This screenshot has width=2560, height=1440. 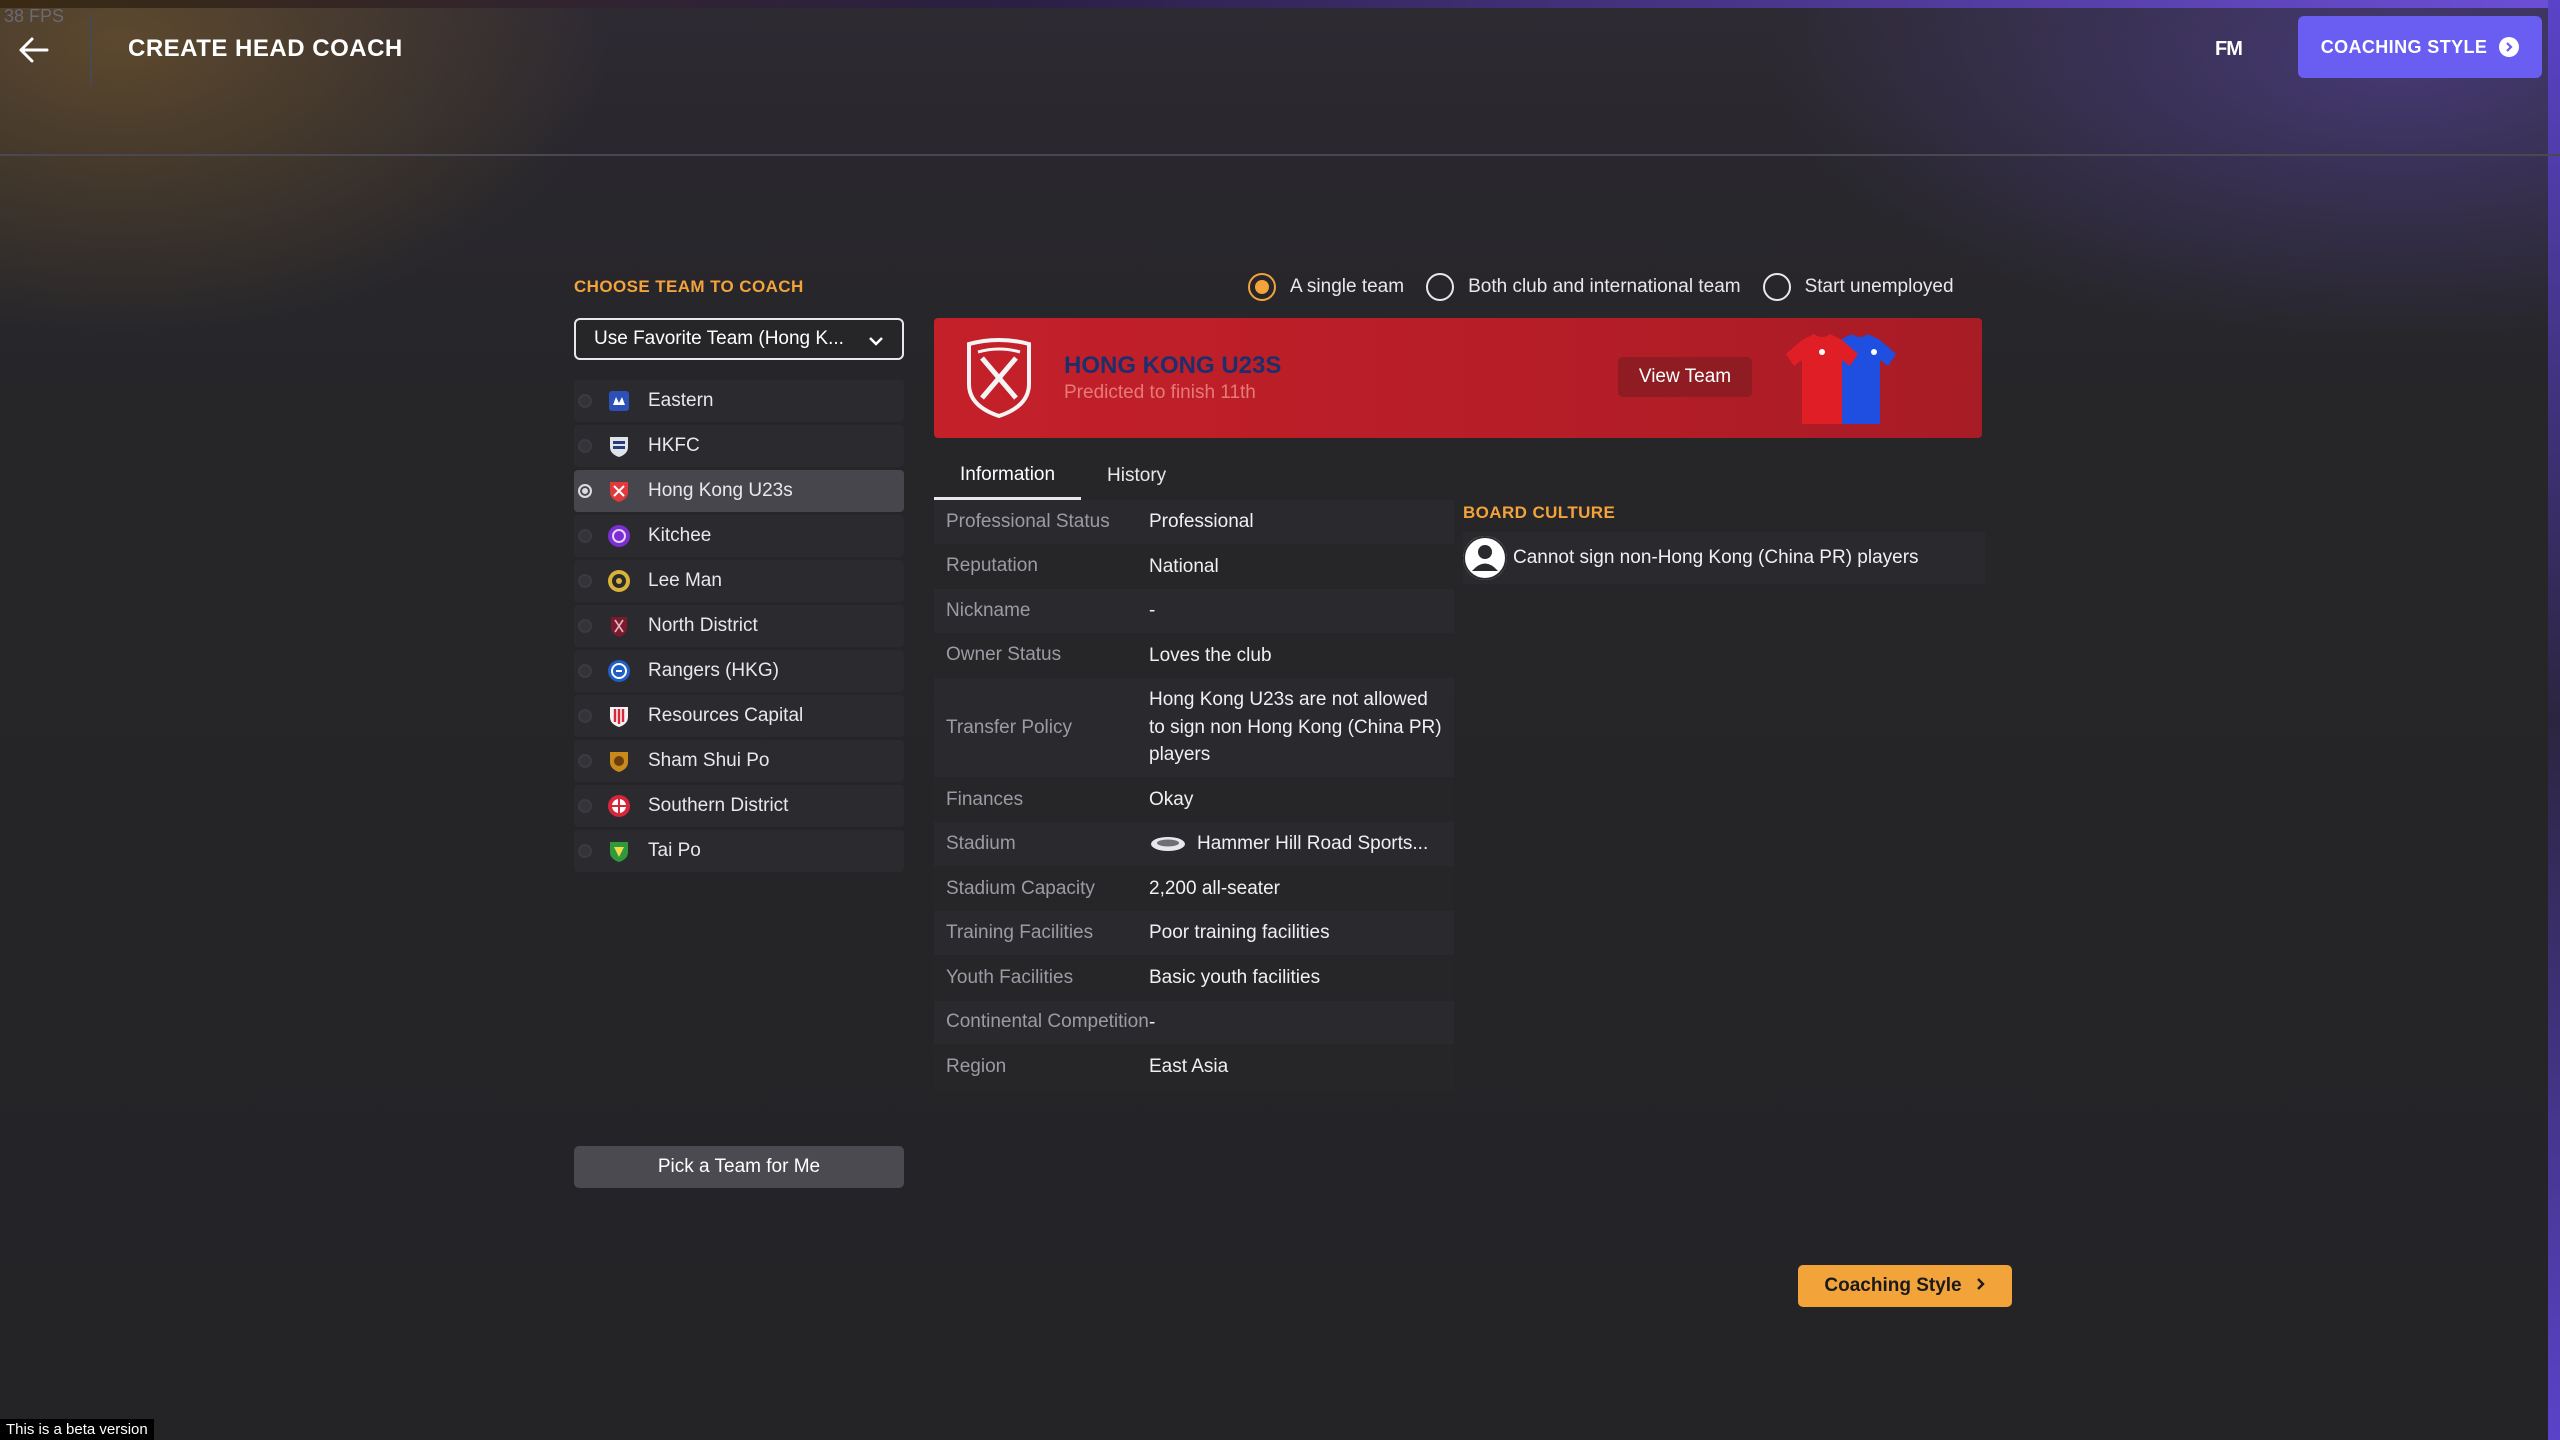 What do you see at coordinates (713, 670) in the screenshot?
I see `team-name: Rangers (HKG)` at bounding box center [713, 670].